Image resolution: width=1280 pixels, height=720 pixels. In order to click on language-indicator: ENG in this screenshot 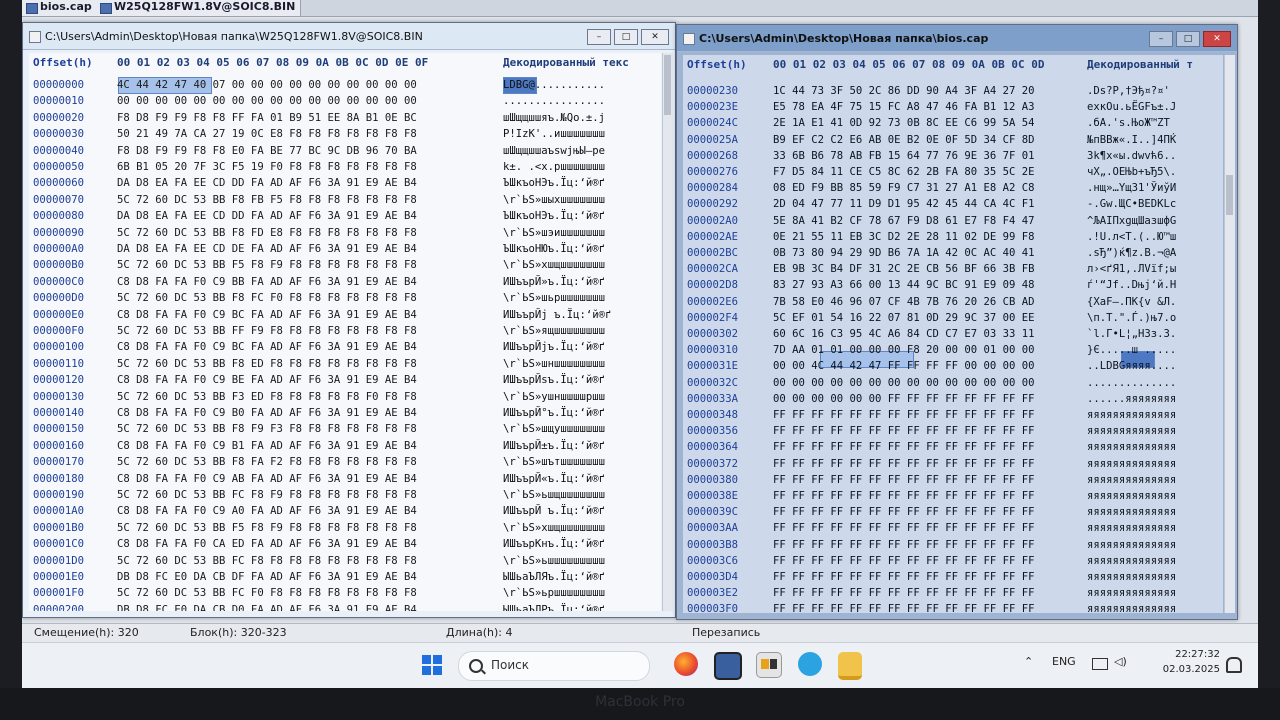, I will do `click(1064, 661)`.